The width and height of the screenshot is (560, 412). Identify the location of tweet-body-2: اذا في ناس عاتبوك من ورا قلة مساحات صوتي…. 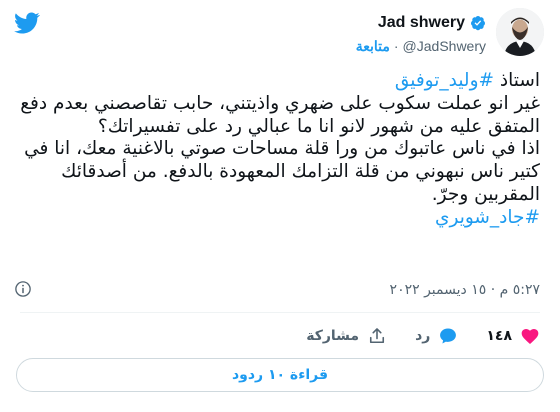
(282, 171).